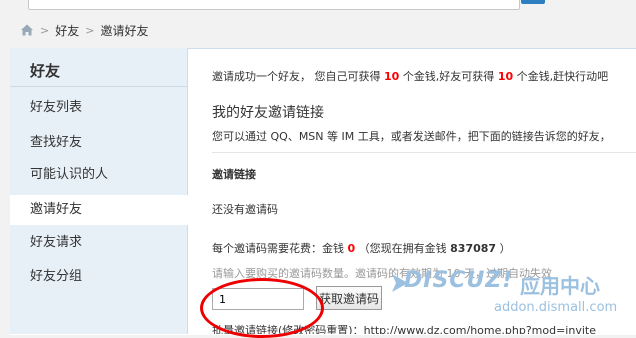  Describe the element at coordinates (274, 5) in the screenshot. I see `search-box` at that location.